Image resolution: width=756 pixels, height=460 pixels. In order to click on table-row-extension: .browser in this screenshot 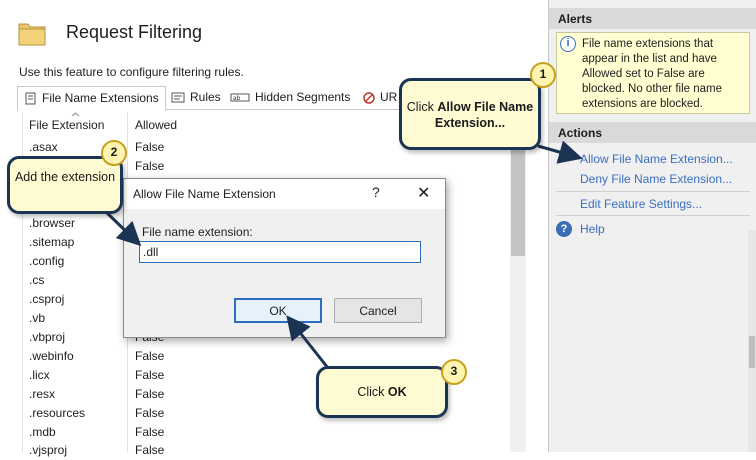, I will do `click(52, 223)`.